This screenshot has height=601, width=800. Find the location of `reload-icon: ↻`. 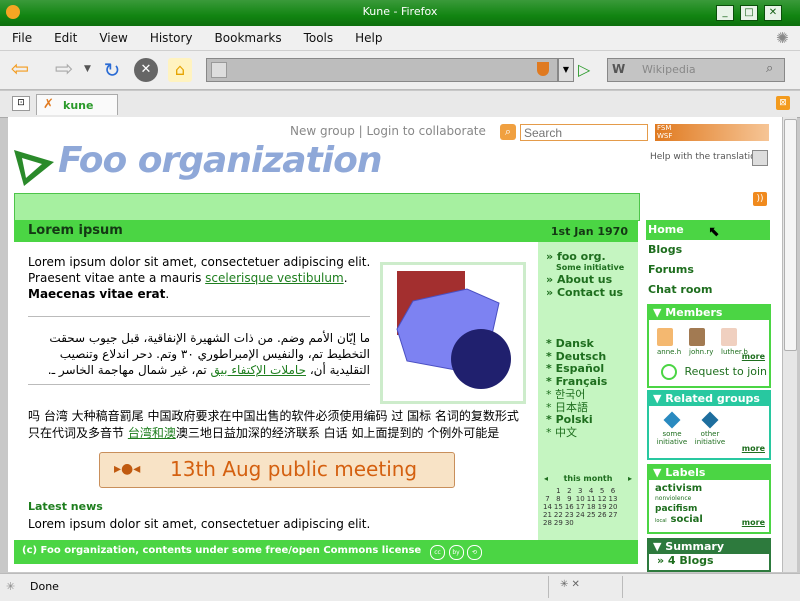

reload-icon: ↻ is located at coordinates (112, 70).